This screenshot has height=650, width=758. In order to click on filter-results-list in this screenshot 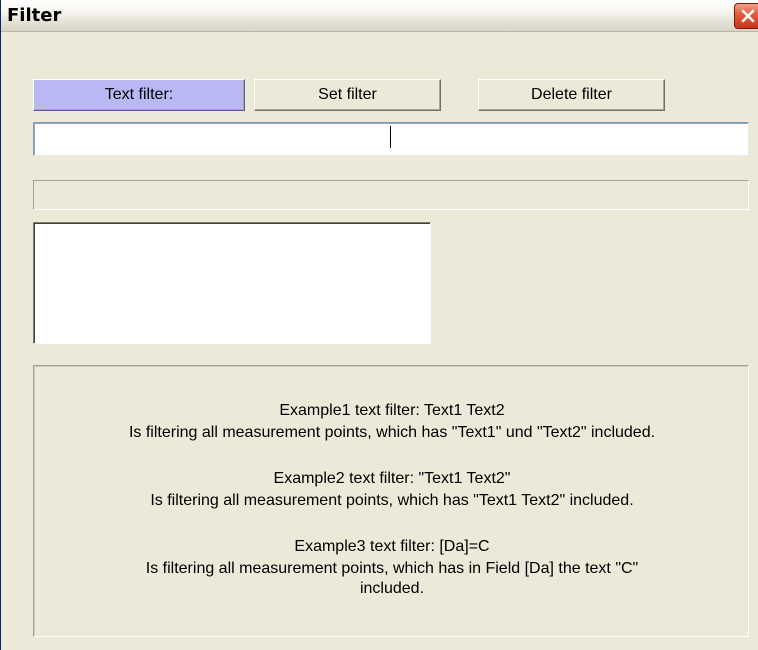, I will do `click(232, 283)`.